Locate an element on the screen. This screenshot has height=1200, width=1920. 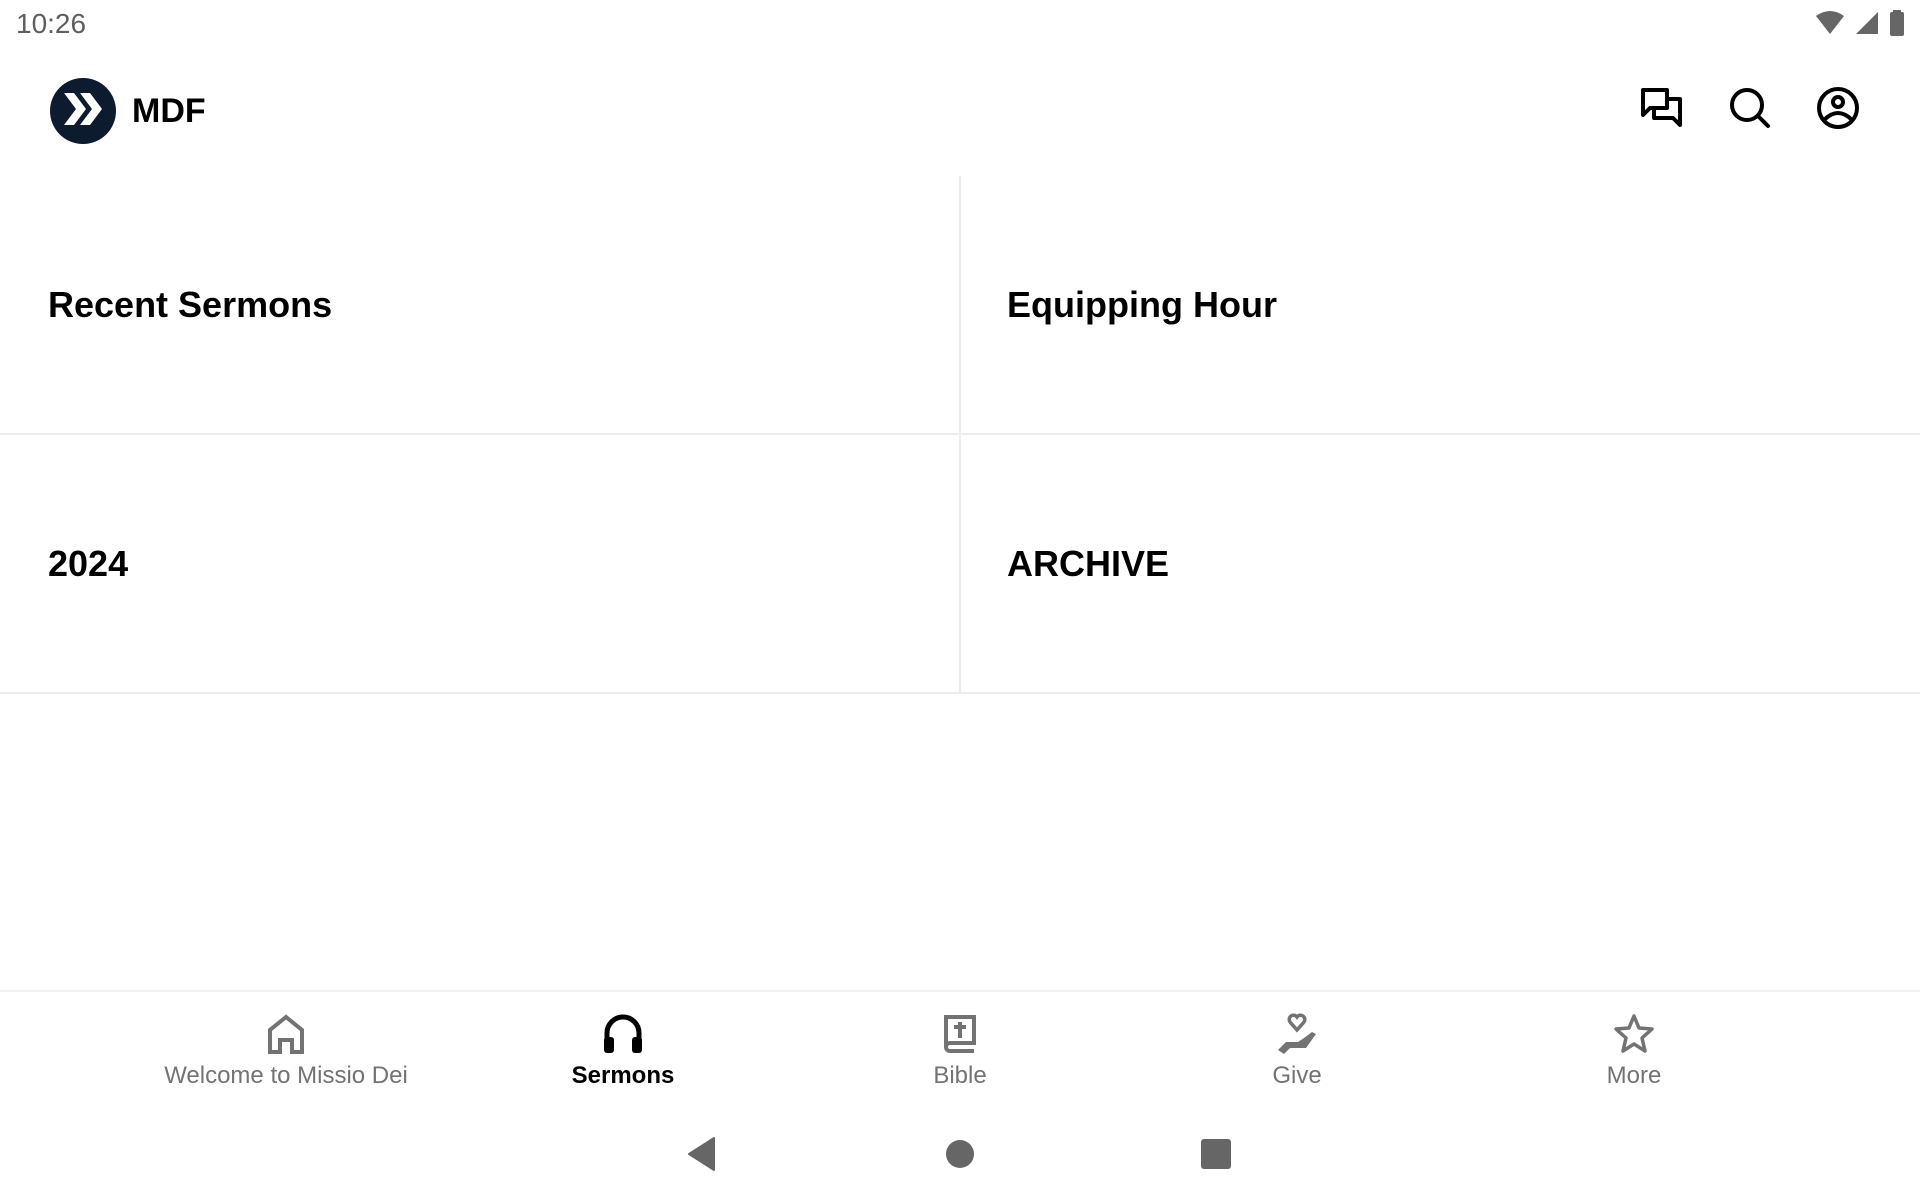
status-time: 10:26 is located at coordinates (51, 23).